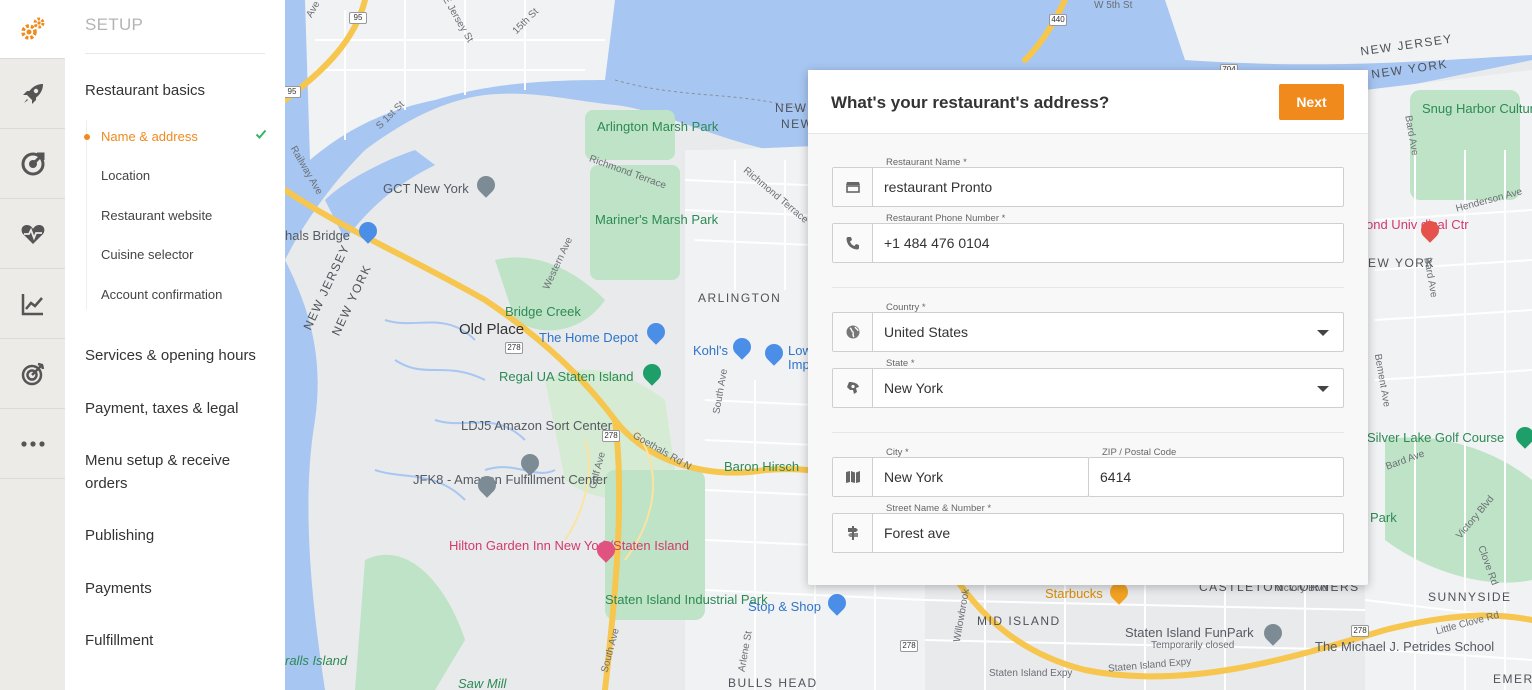 Image resolution: width=1532 pixels, height=690 pixels. Describe the element at coordinates (1311, 102) in the screenshot. I see `next-button: Next` at that location.